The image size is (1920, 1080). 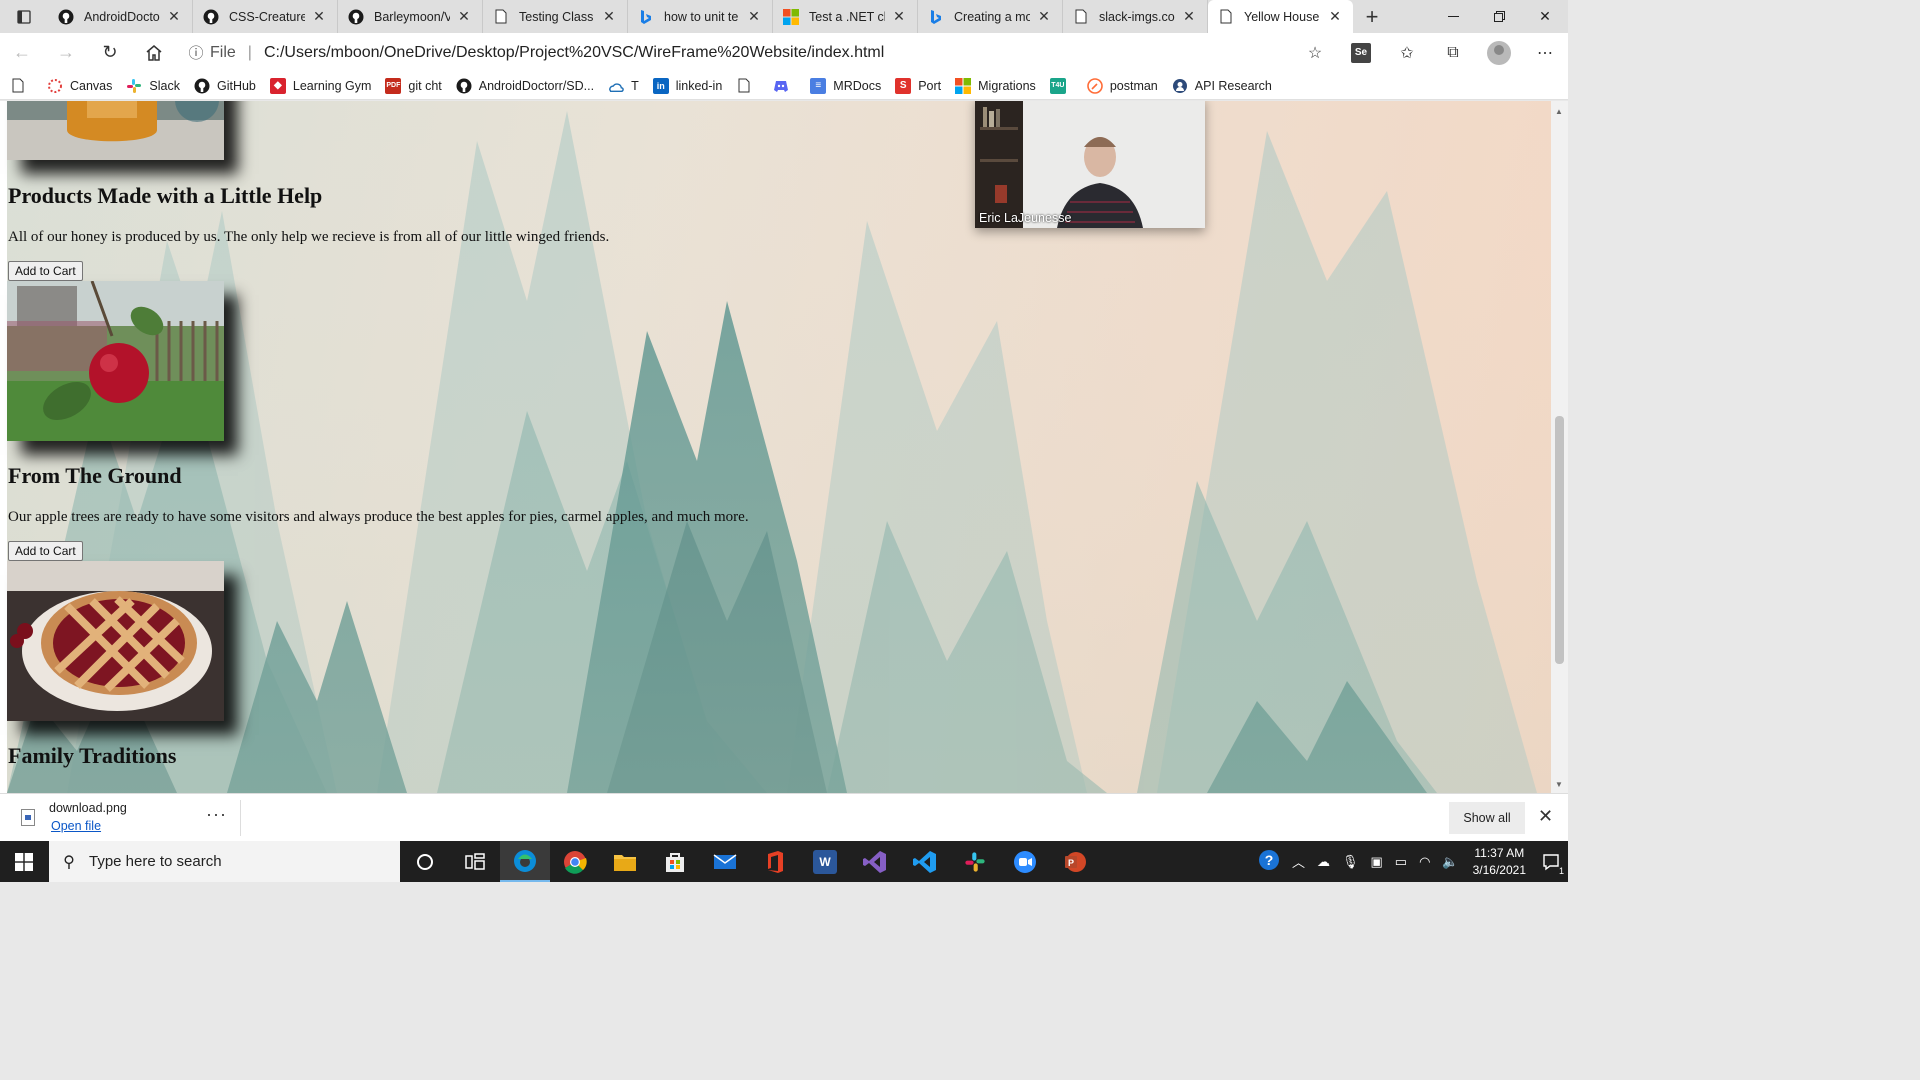 What do you see at coordinates (1499, 52) in the screenshot?
I see `profile-button` at bounding box center [1499, 52].